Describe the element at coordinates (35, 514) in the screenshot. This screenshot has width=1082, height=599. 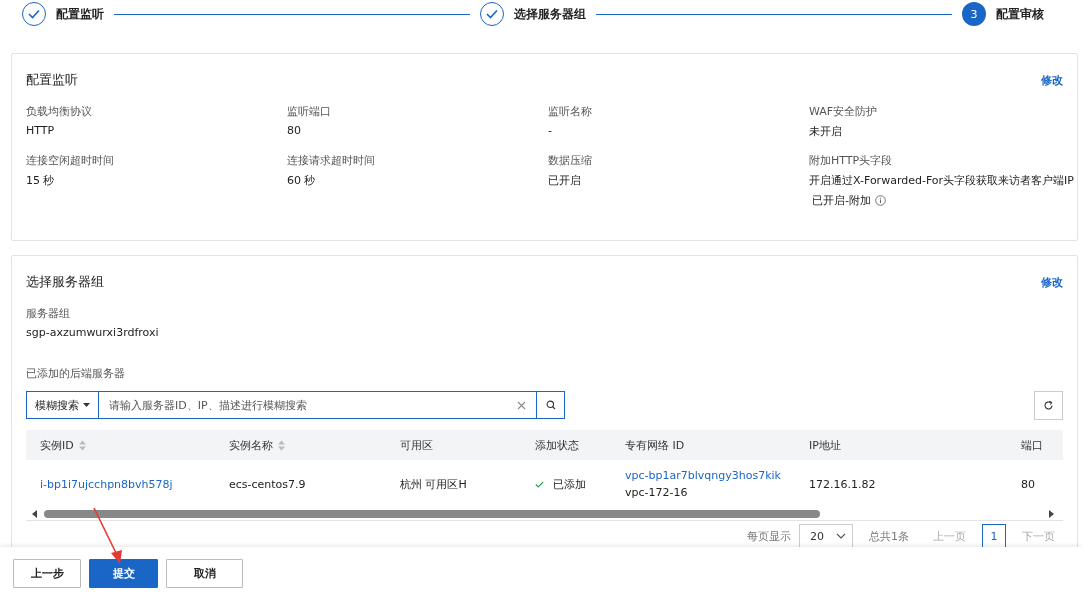
I see `scroll-left-icon` at that location.